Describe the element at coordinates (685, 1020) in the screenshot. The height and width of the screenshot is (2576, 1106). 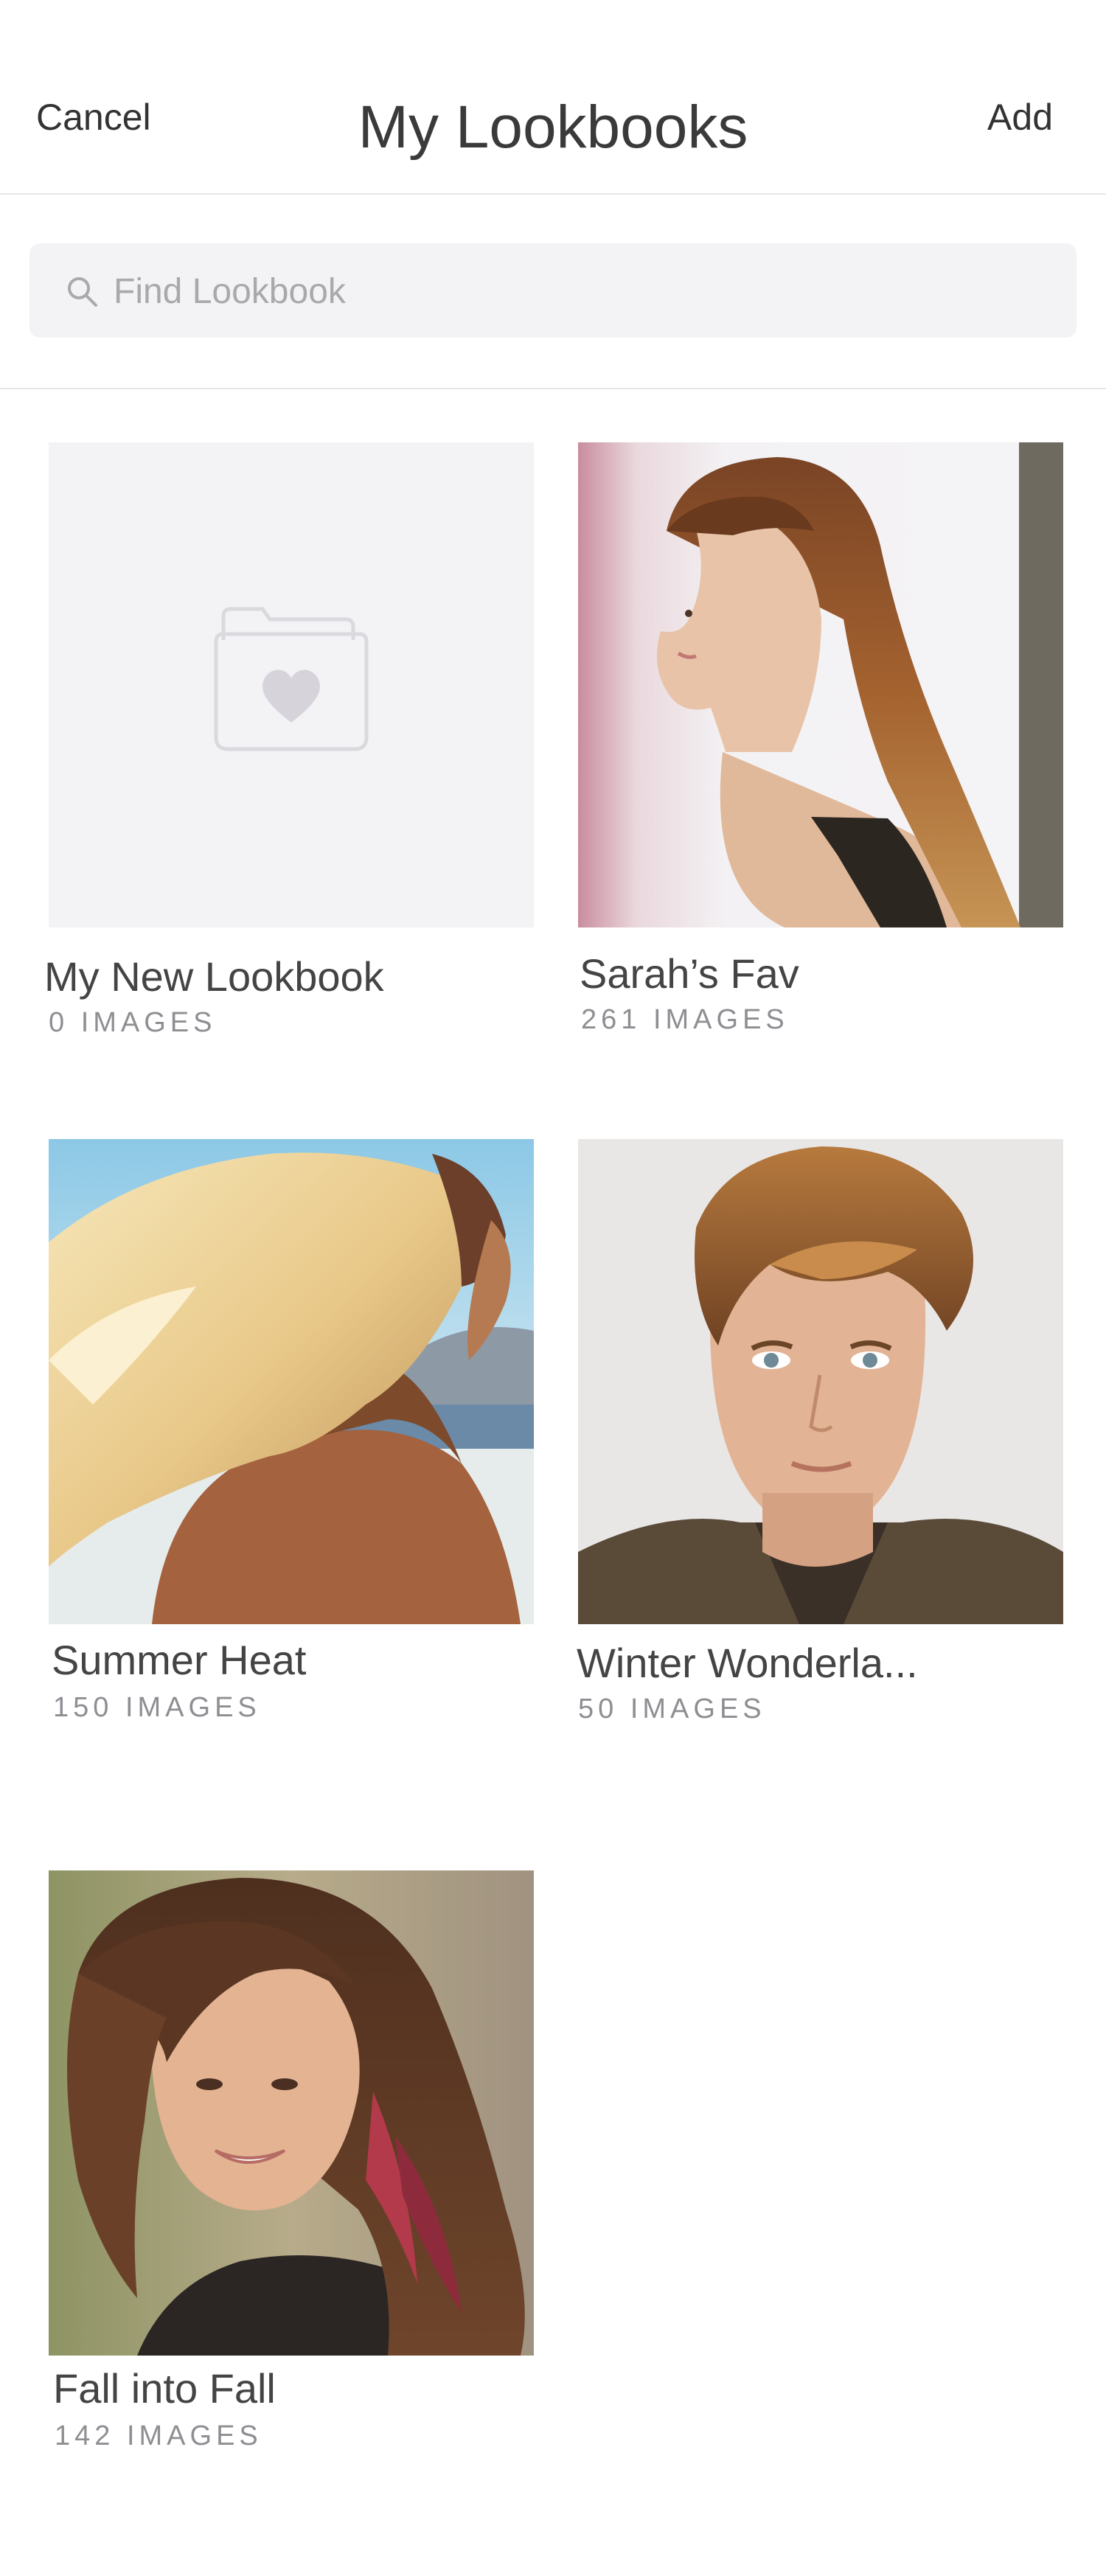
I see `lookbook-image-count: 261 IMAGES` at that location.